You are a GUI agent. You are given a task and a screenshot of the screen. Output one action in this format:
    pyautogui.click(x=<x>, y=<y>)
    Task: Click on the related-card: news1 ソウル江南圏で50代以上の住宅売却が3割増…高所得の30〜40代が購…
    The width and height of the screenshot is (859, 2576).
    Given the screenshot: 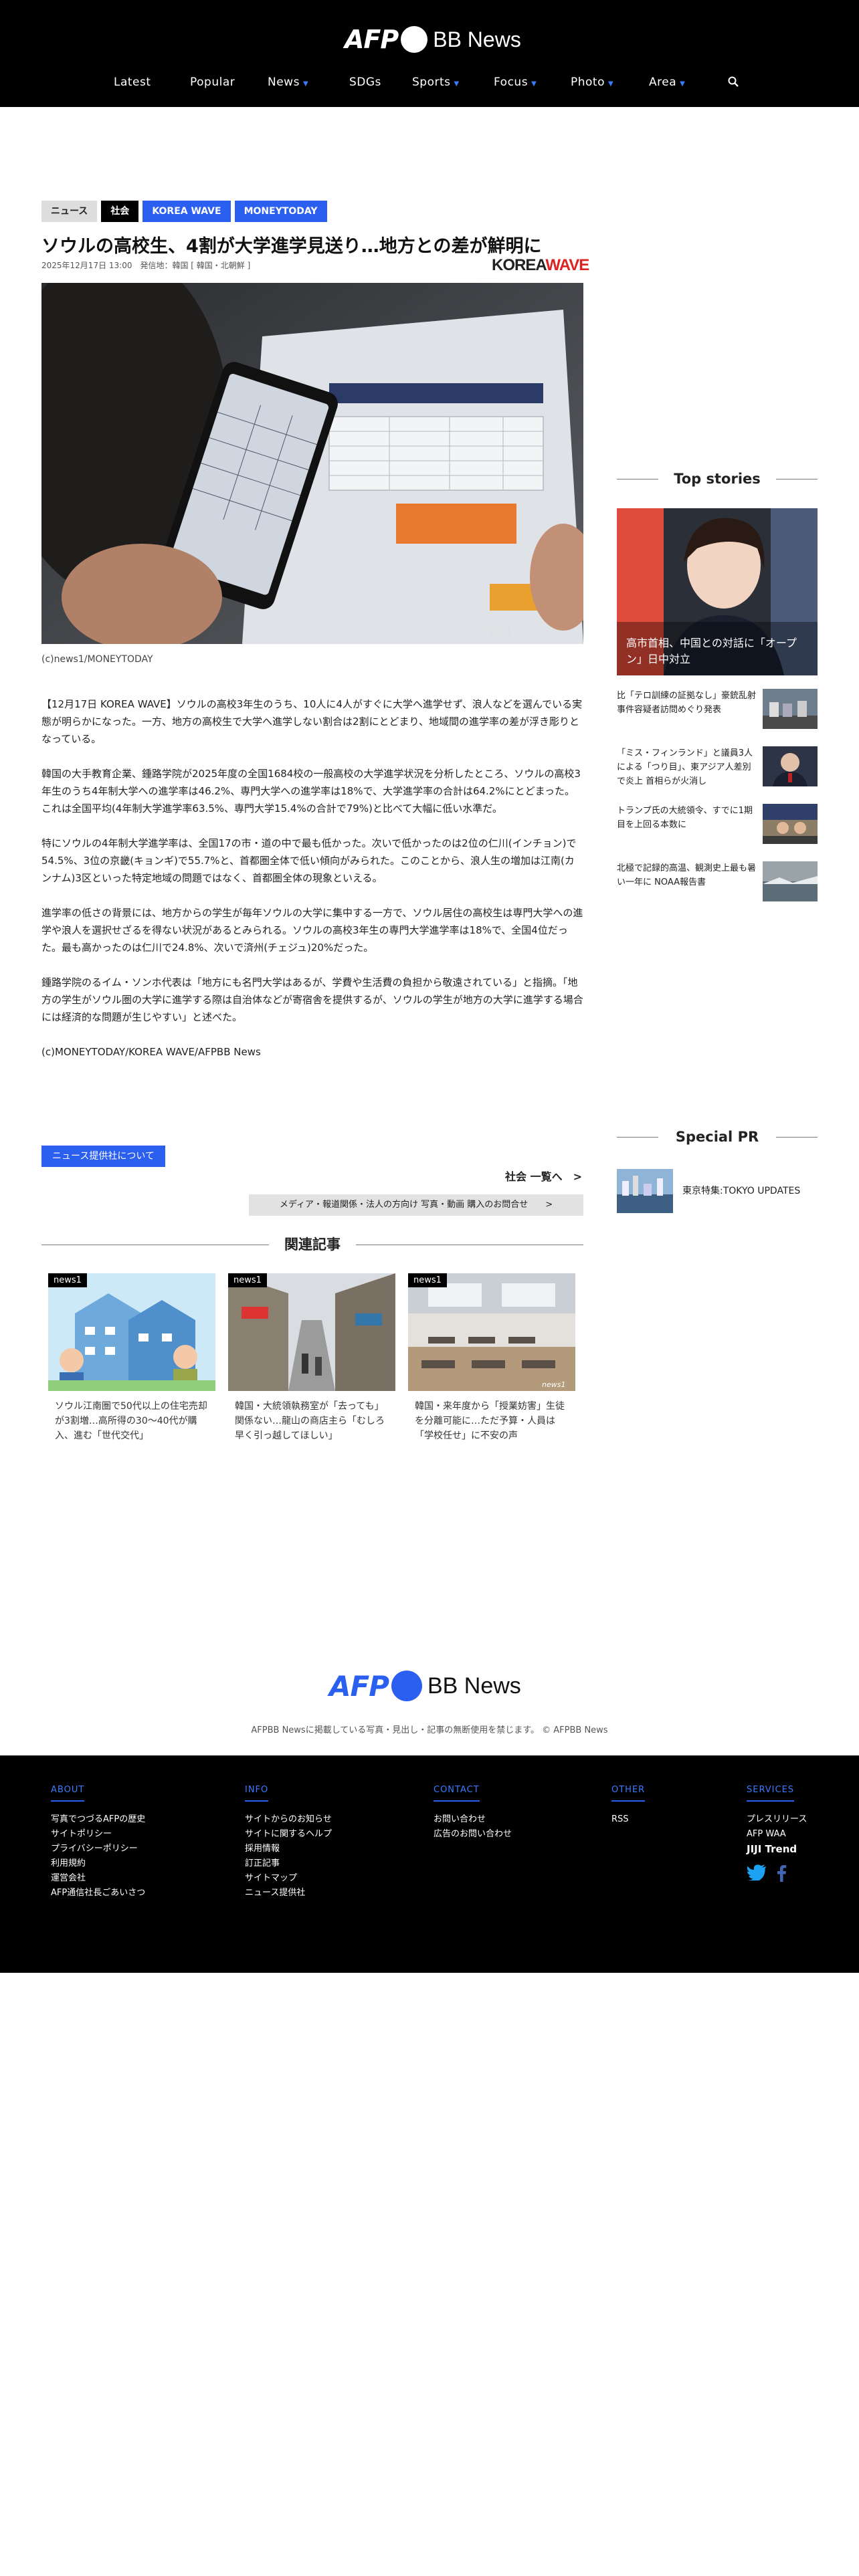 What is the action you would take?
    pyautogui.click(x=132, y=1358)
    